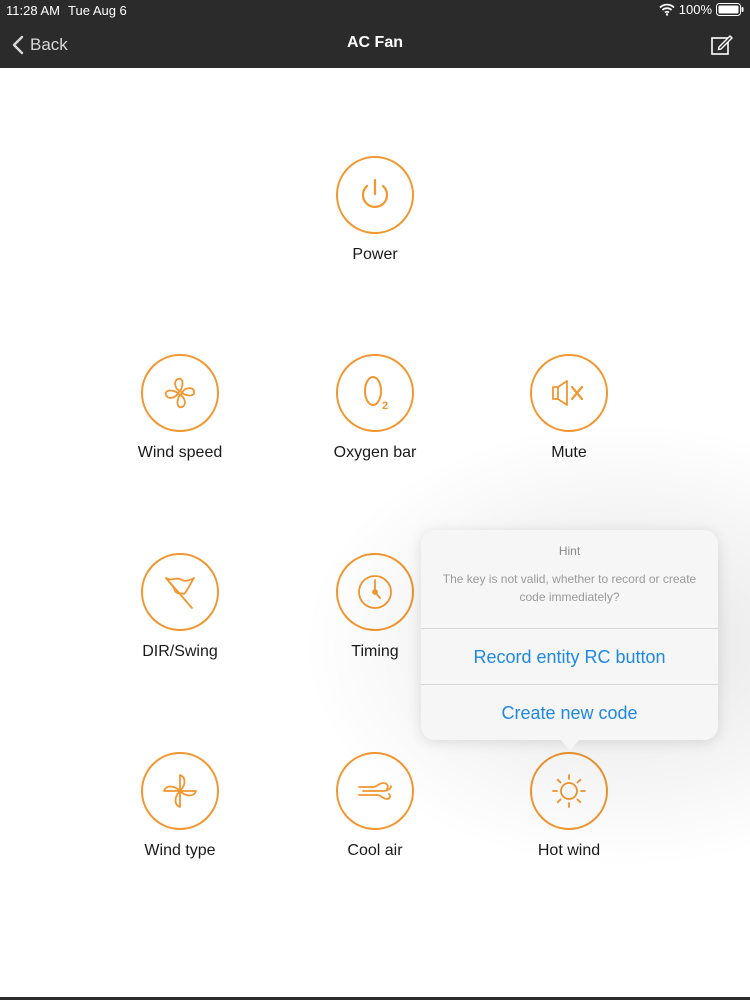 This screenshot has width=750, height=1000. Describe the element at coordinates (180, 850) in the screenshot. I see `wind-type-label: Wind type` at that location.